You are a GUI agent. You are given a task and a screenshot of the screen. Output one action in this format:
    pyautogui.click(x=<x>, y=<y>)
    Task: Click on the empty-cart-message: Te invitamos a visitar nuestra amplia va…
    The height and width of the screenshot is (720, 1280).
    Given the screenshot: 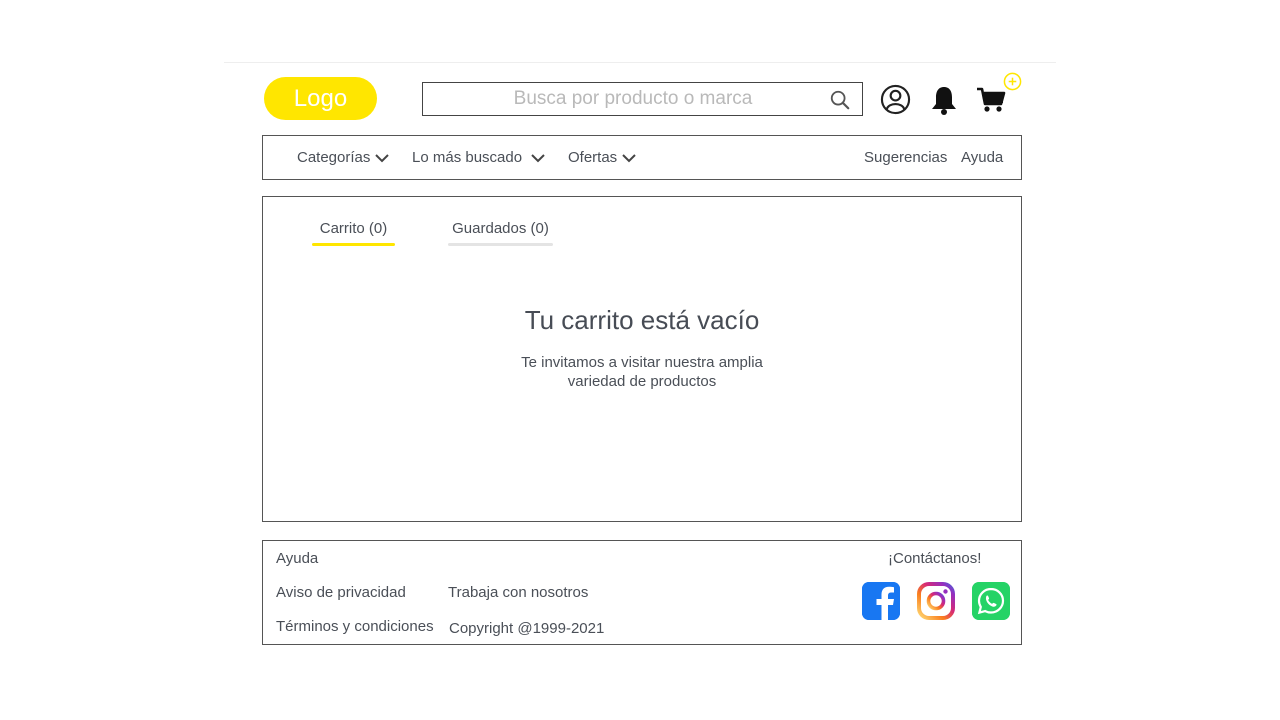 What is the action you would take?
    pyautogui.click(x=642, y=372)
    